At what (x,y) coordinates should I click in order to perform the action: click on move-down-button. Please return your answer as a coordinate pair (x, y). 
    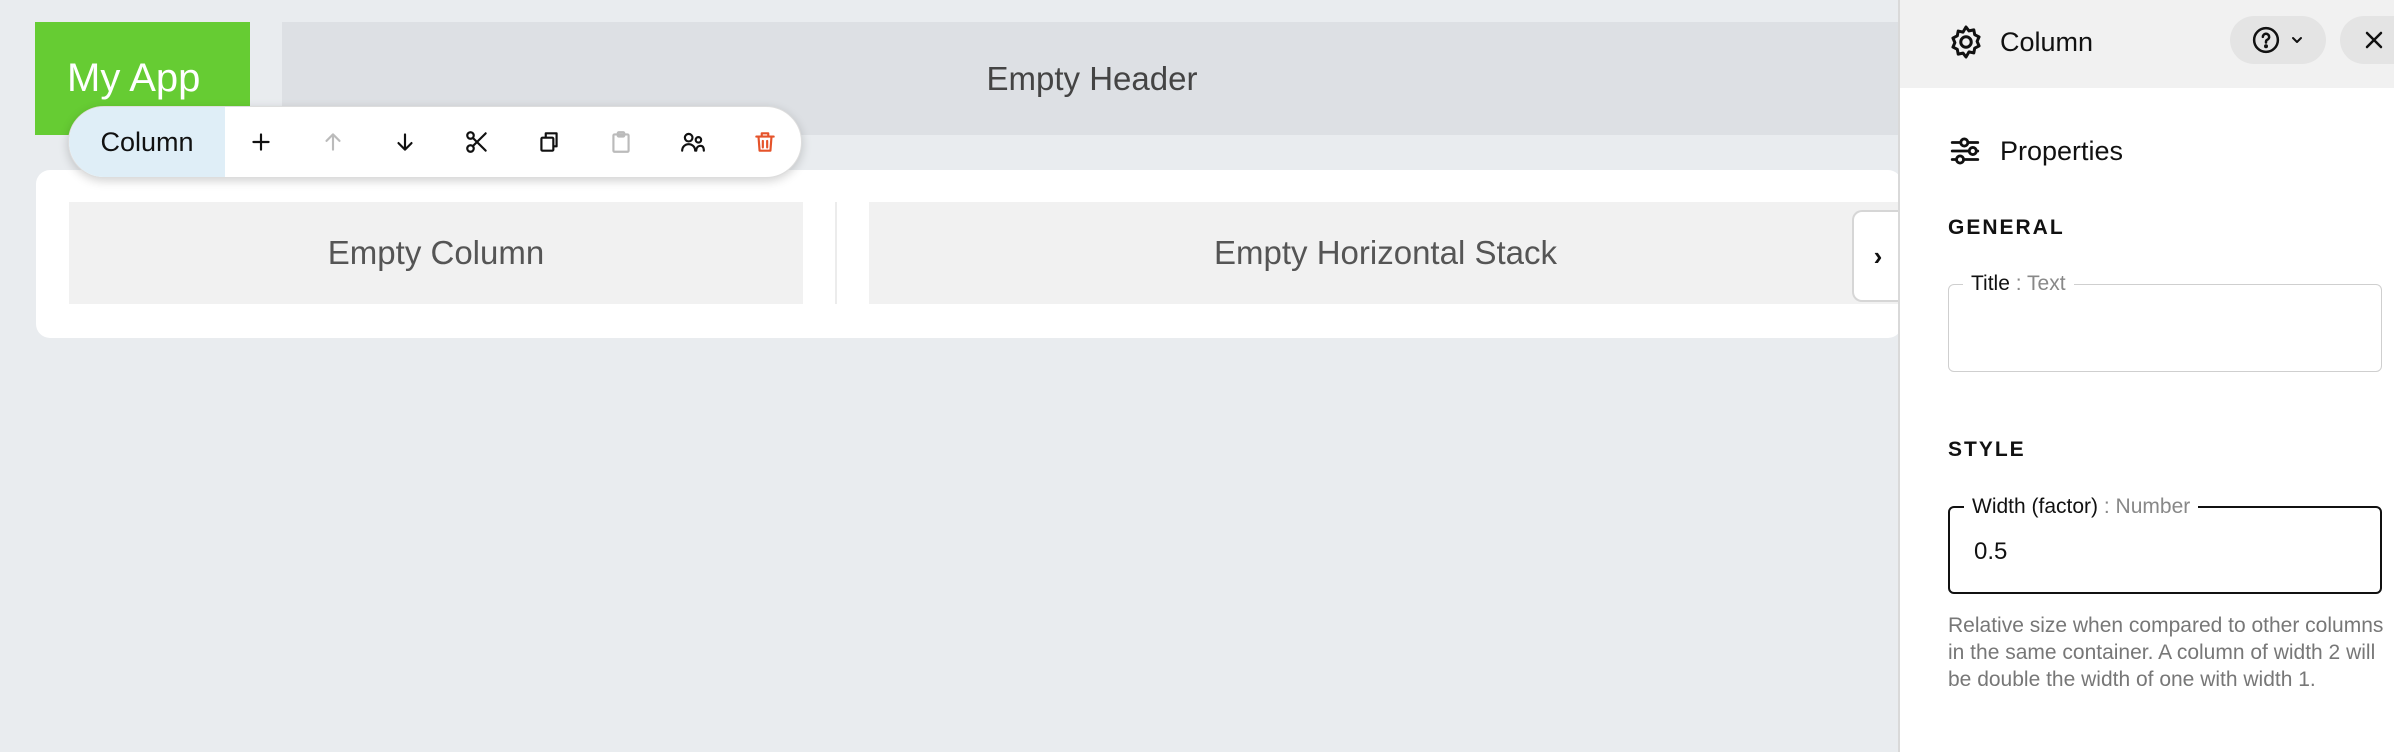
    Looking at the image, I should click on (405, 142).